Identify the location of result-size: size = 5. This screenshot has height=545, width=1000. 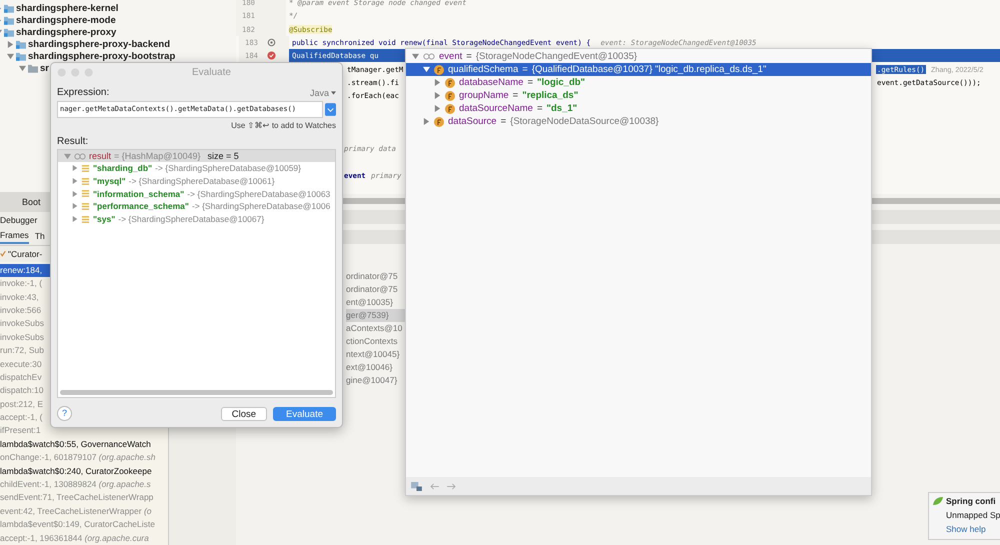
(223, 156).